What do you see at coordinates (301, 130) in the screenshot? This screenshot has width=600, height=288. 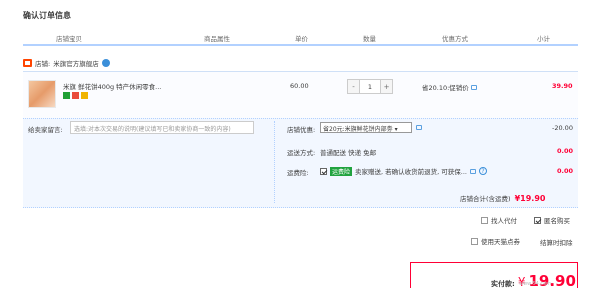 I see `coupon-label: 店铺优惠:` at bounding box center [301, 130].